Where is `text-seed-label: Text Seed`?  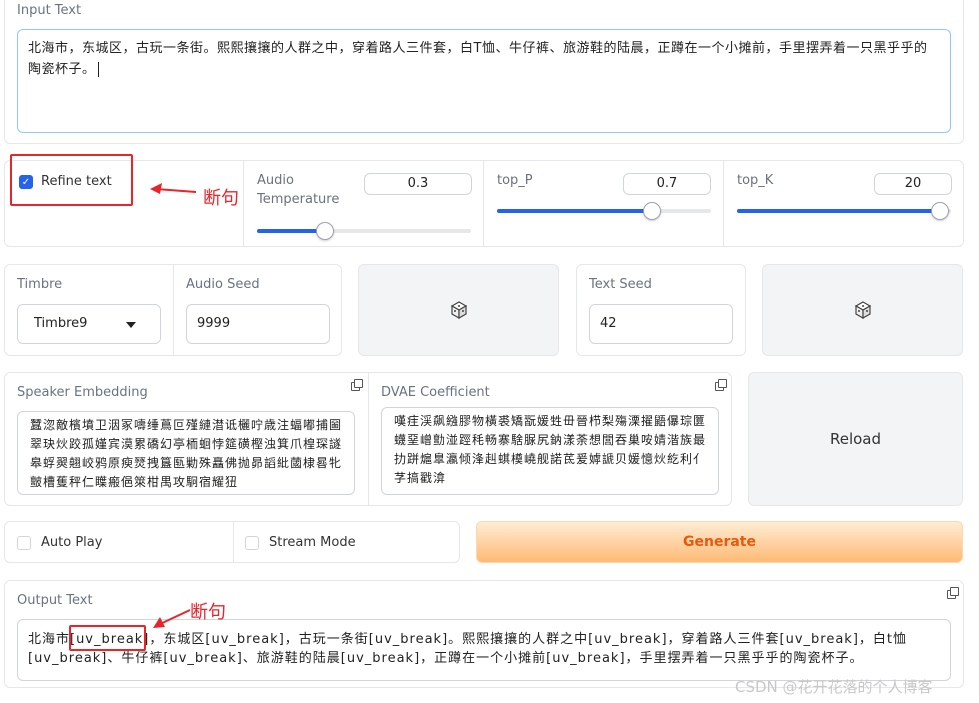
text-seed-label: Text Seed is located at coordinates (620, 284).